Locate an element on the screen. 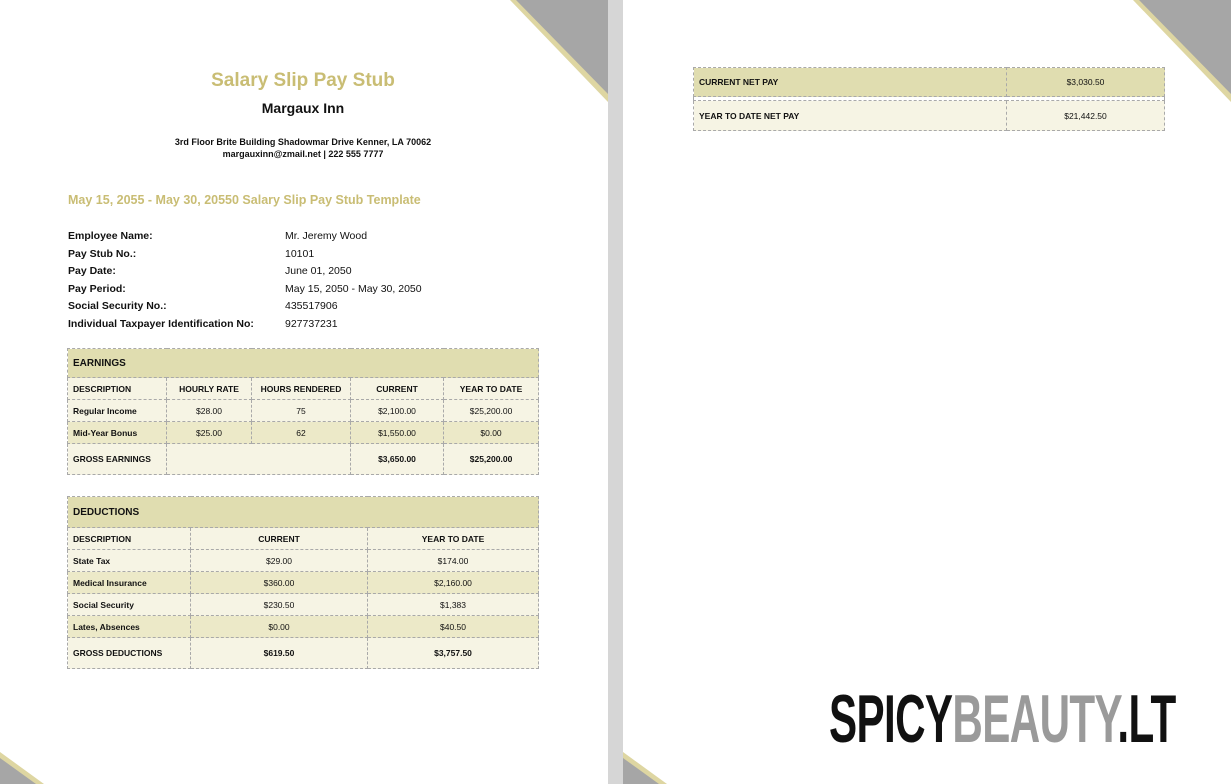  total-ytd: $3,757.50 is located at coordinates (453, 653).